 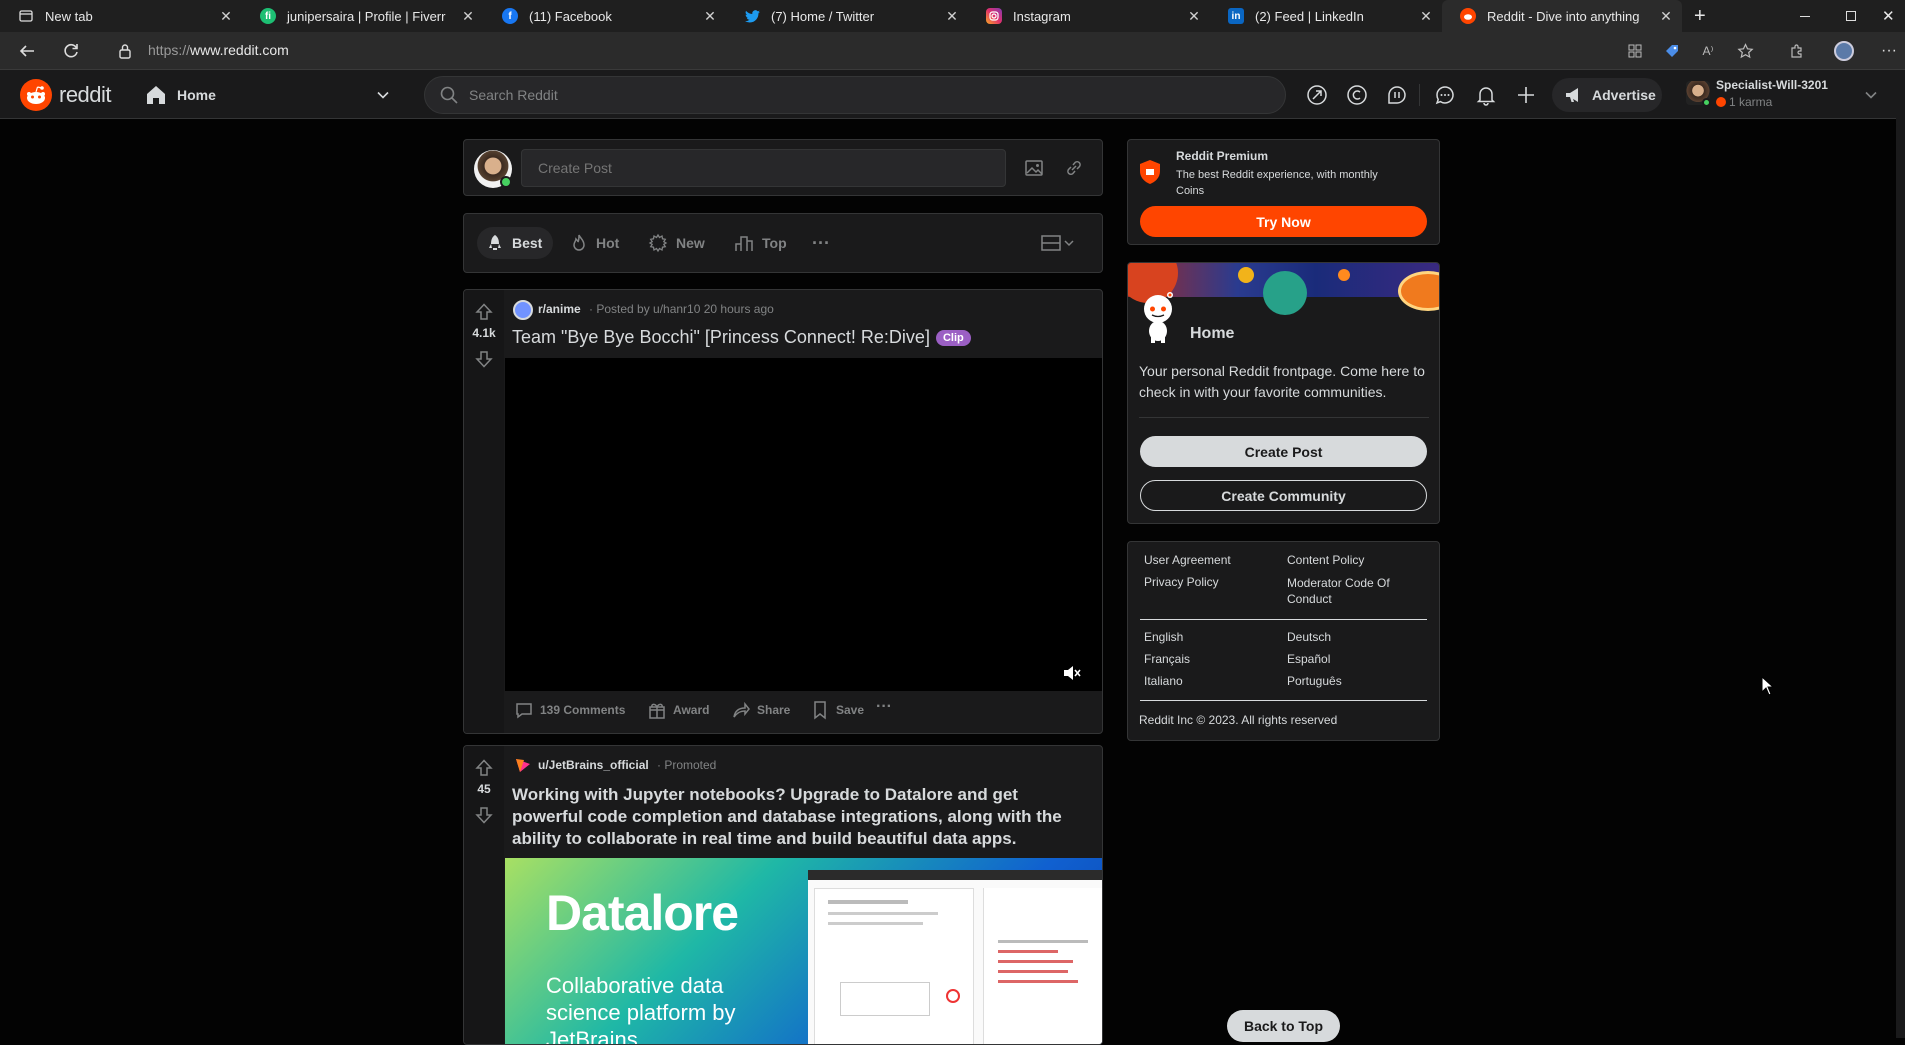 I want to click on read-aloud-icon: A⁾, so click(x=1708, y=51).